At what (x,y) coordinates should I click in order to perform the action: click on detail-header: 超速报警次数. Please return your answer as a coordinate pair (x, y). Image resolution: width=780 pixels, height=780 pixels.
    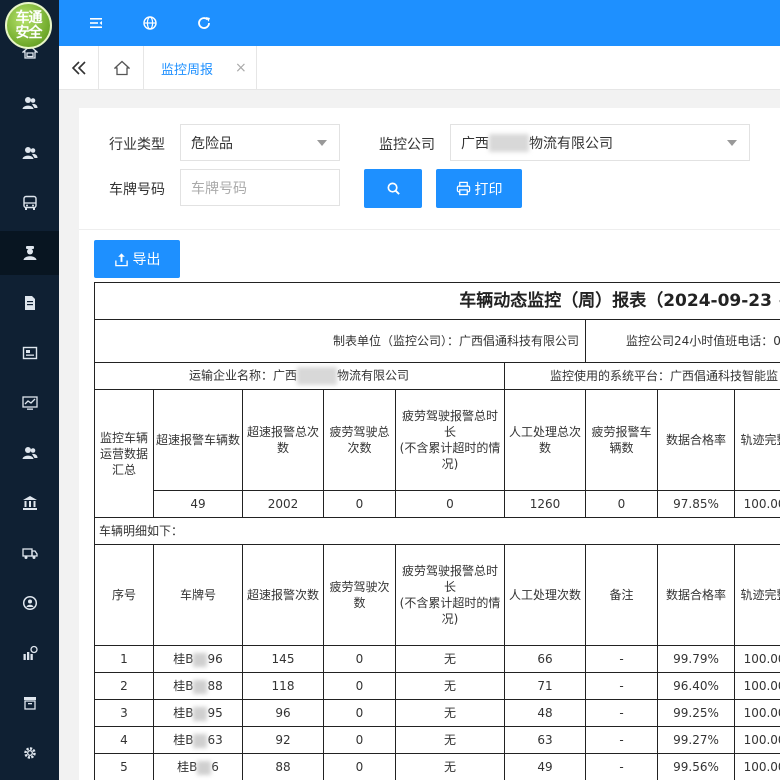
    Looking at the image, I should click on (283, 595).